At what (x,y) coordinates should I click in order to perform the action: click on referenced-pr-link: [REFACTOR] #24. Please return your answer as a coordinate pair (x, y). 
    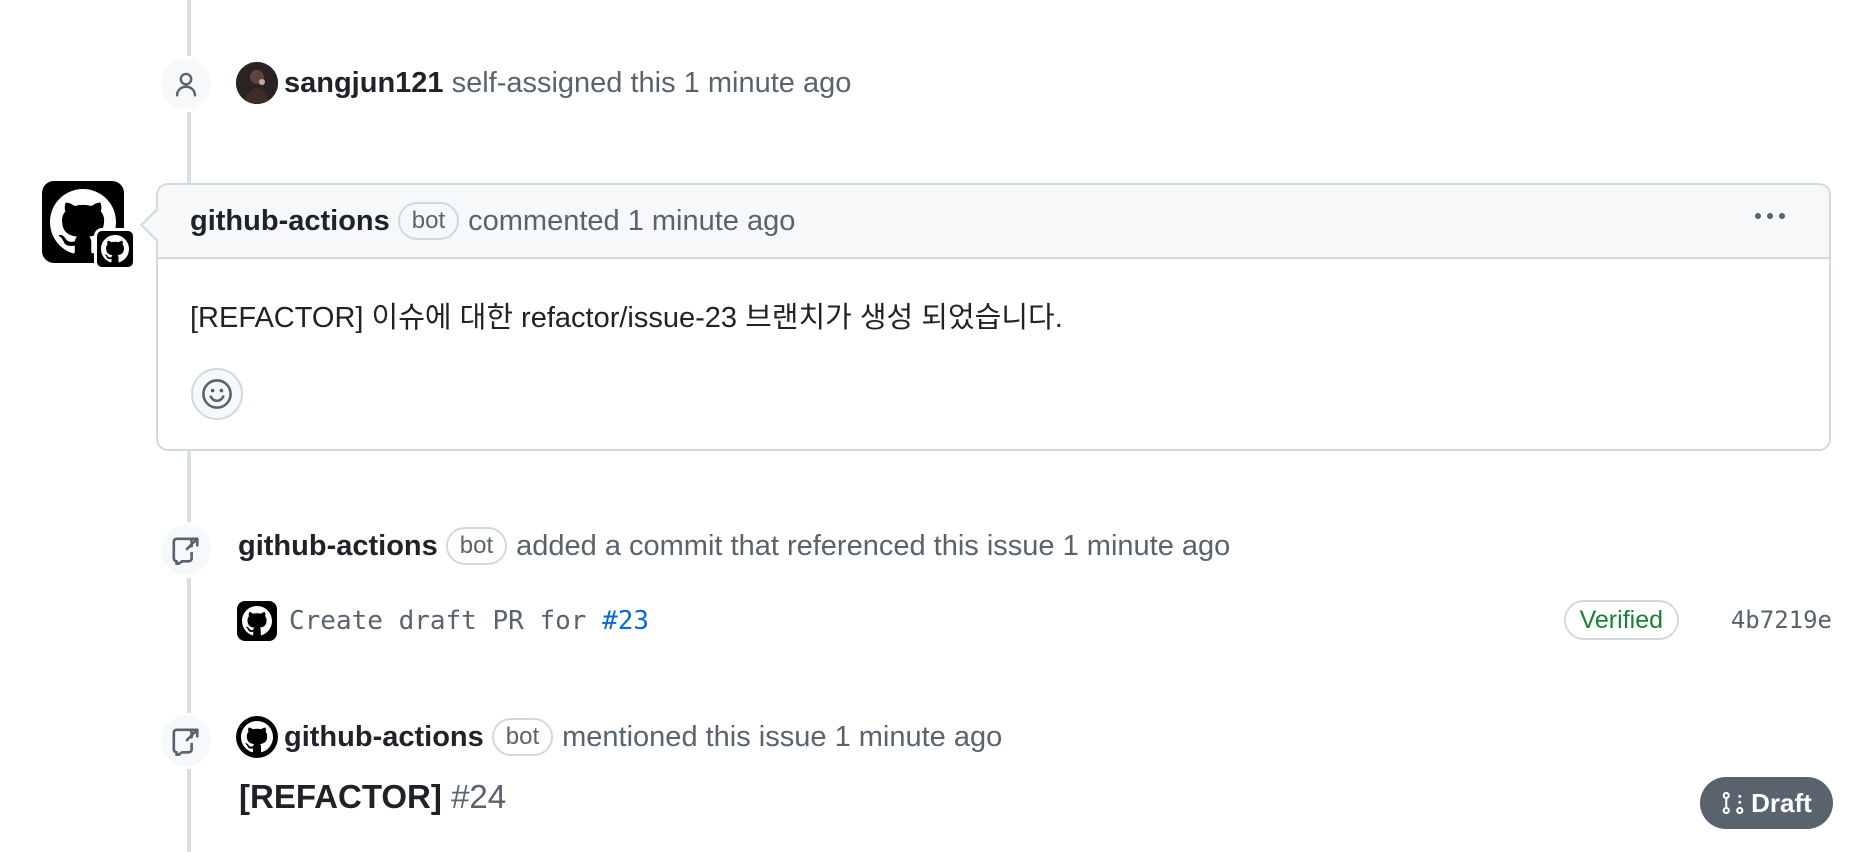
    Looking at the image, I should click on (372, 797).